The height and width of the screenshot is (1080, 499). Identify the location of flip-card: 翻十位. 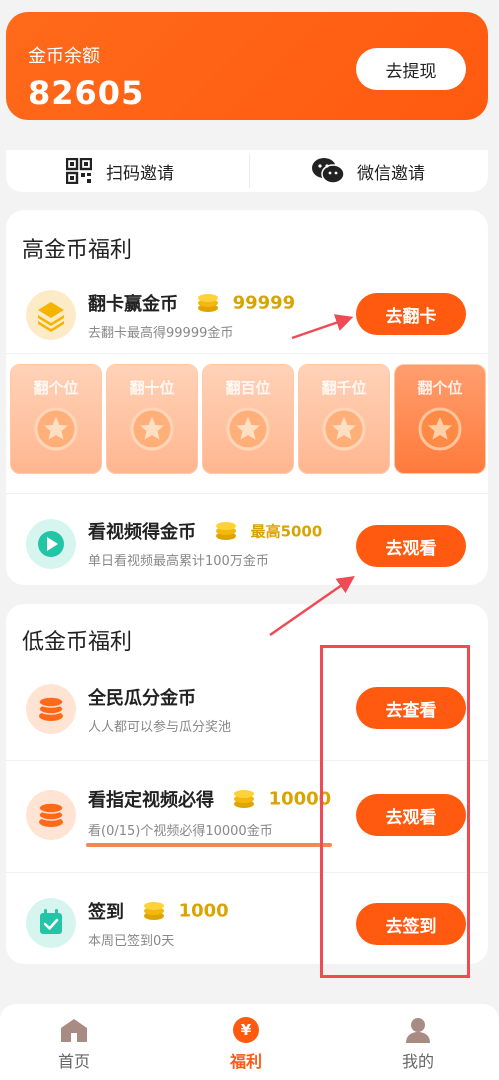
(152, 419).